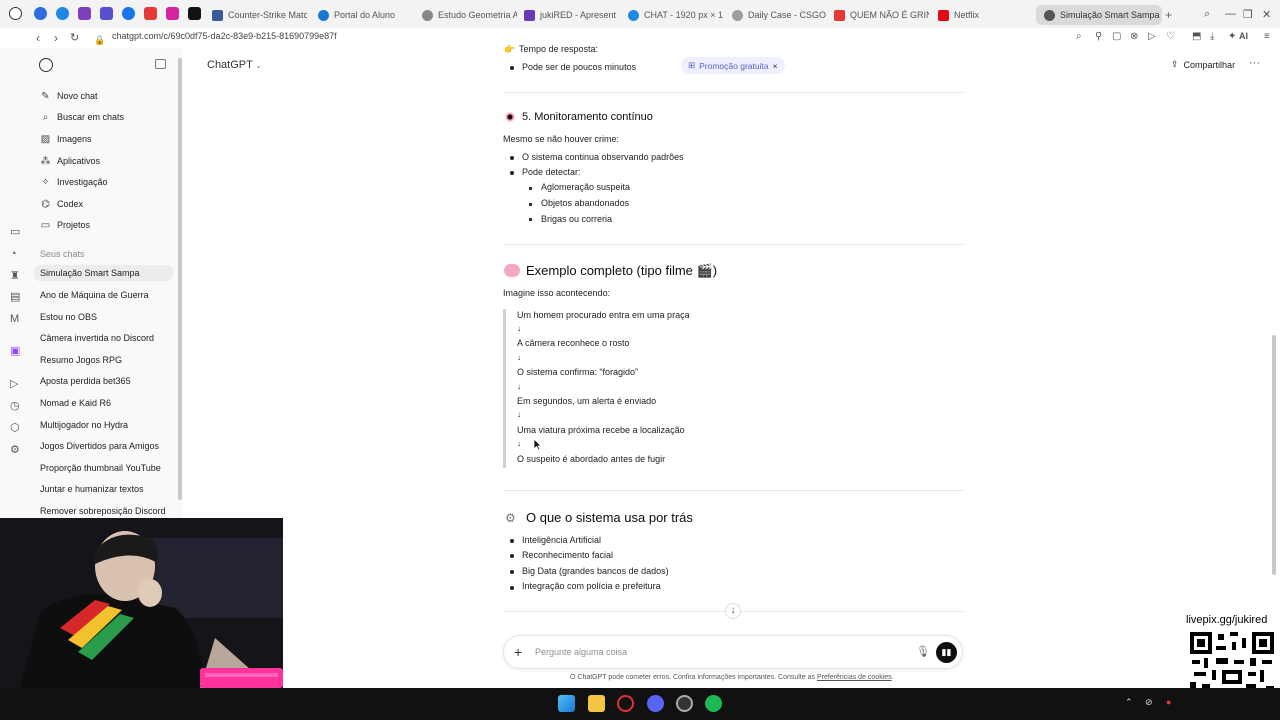 The width and height of the screenshot is (1280, 720). Describe the element at coordinates (923, 651) in the screenshot. I see `microphone-icon: 🎙` at that location.